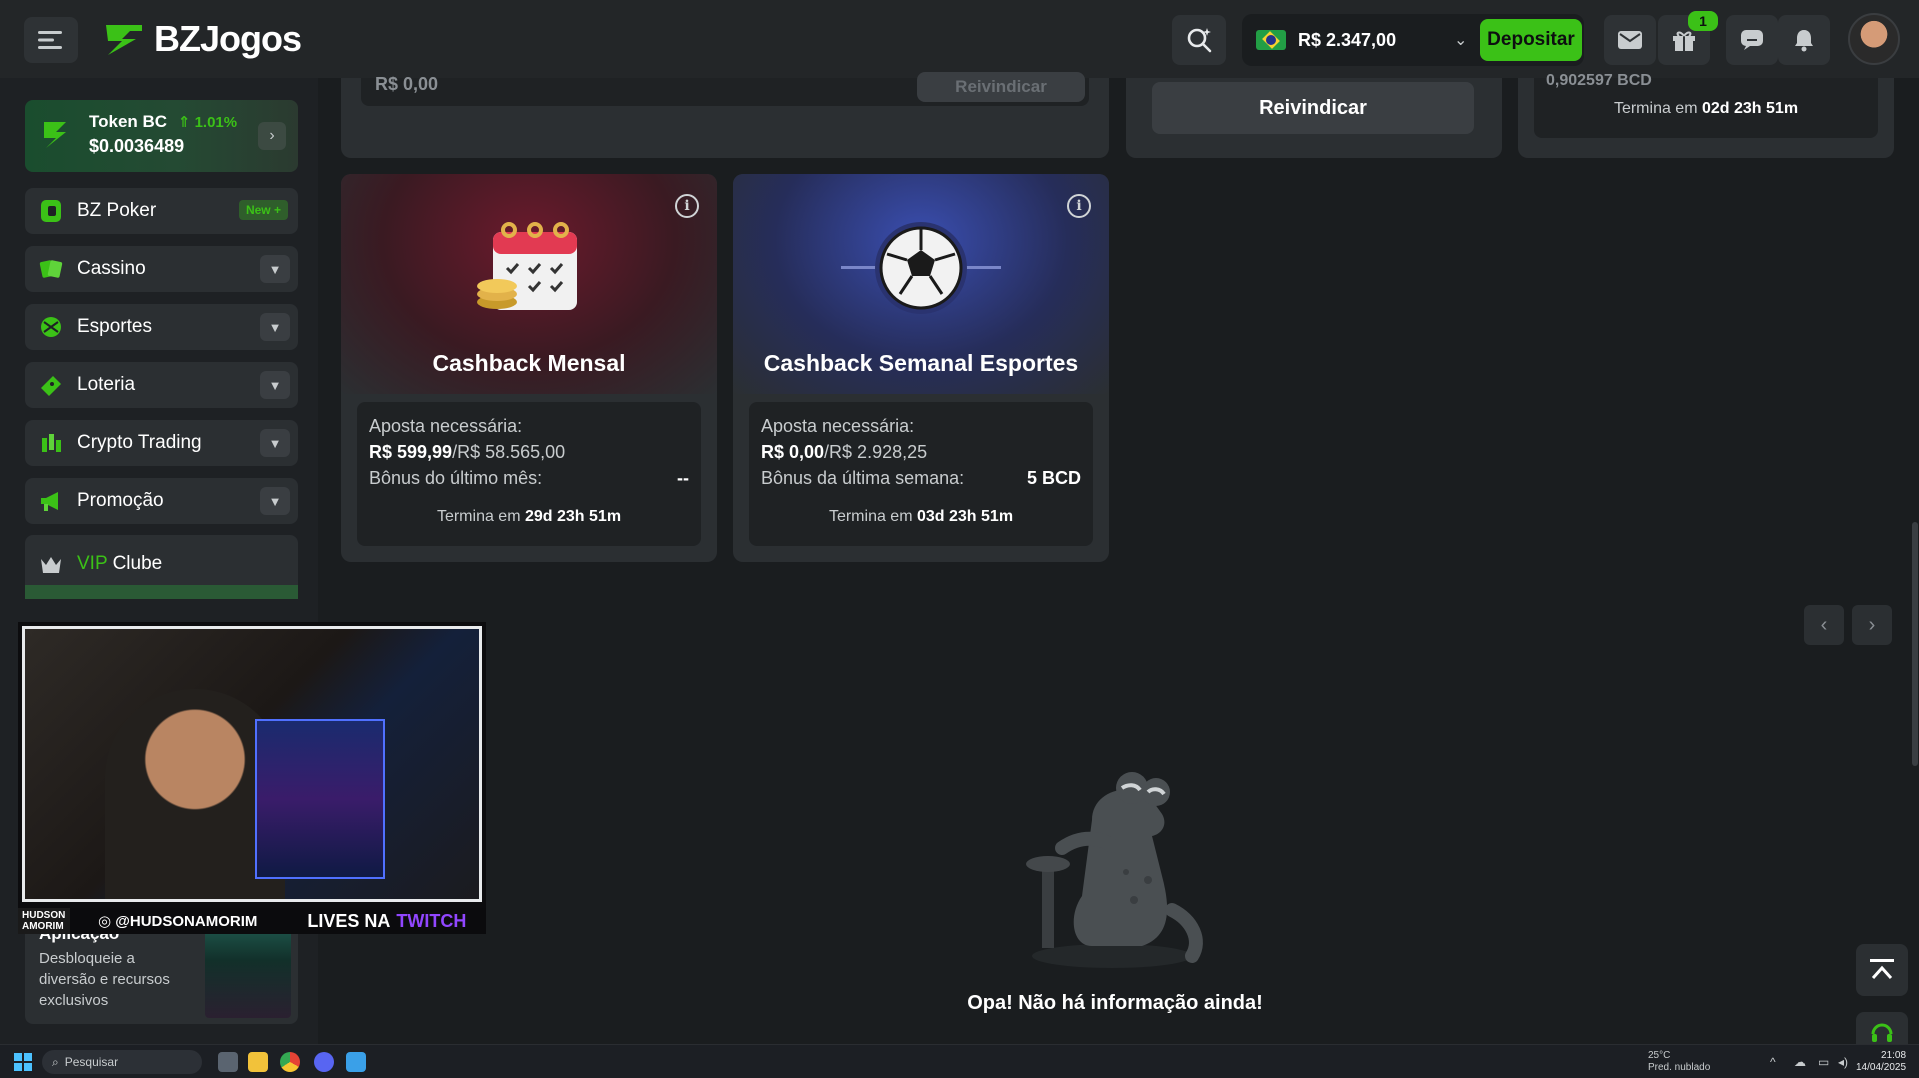  I want to click on sidebar-item-crypto-trading: Crypto Trading ▼, so click(161, 443).